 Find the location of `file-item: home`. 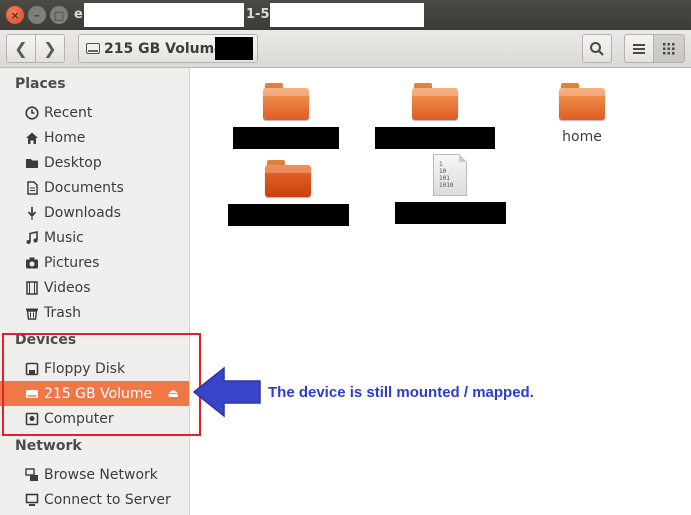

file-item: home is located at coordinates (582, 116).